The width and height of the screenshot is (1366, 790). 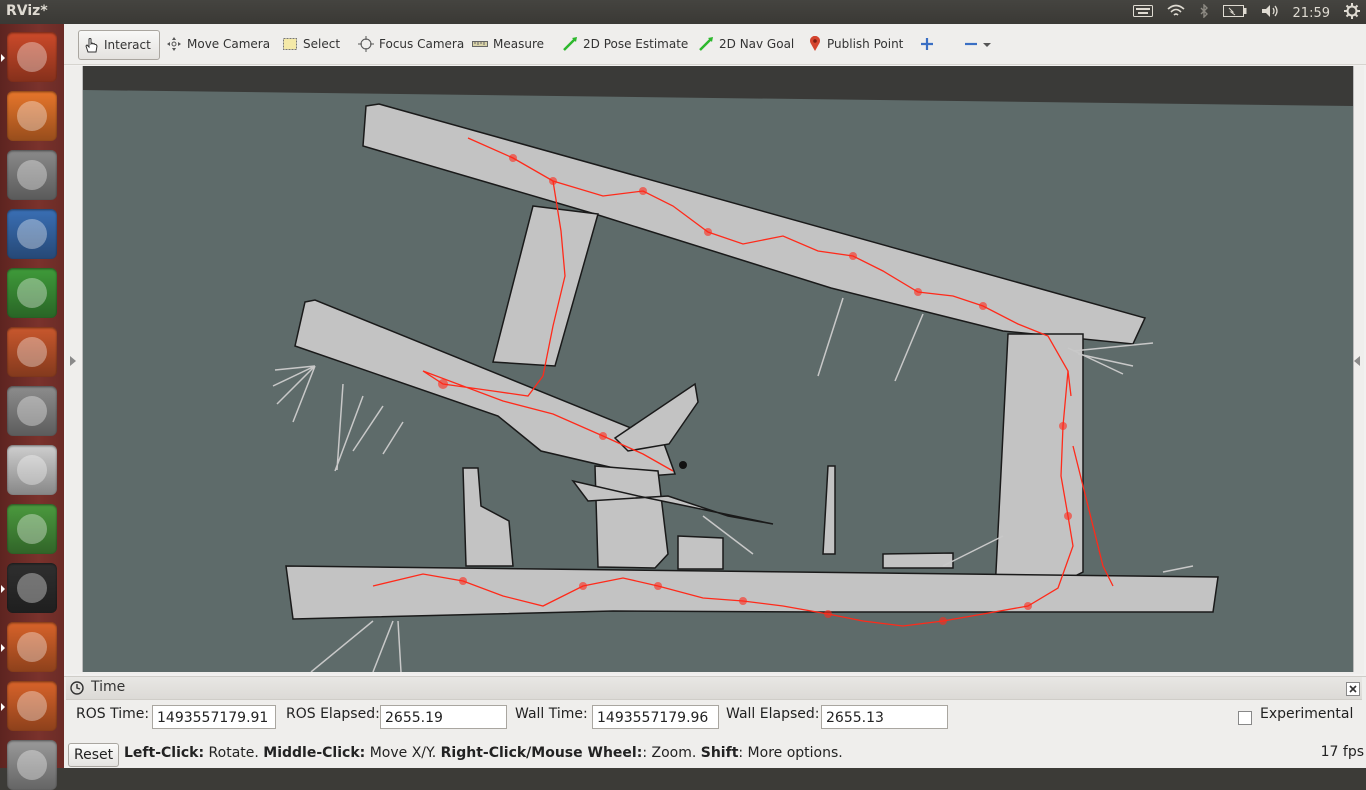 I want to click on fps-counter: 17 fps, so click(x=1342, y=752).